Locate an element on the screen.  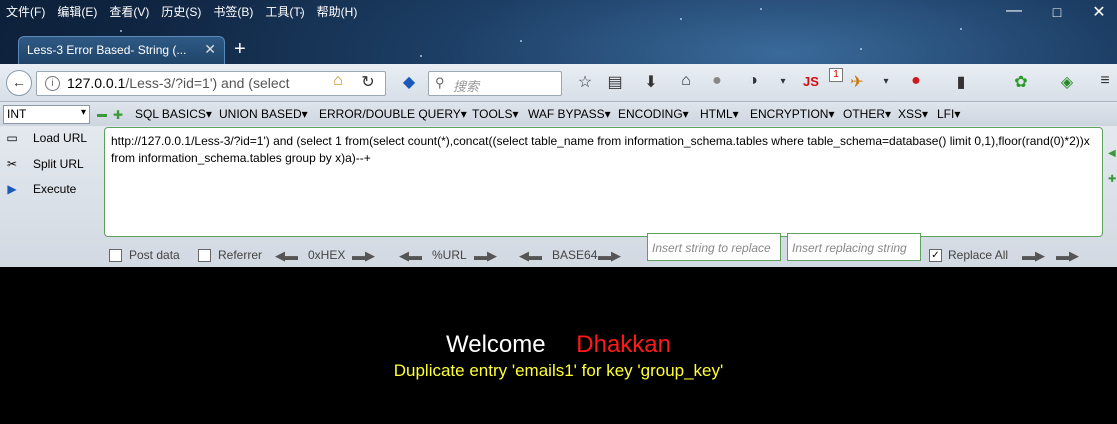
close-window-button: ✕ is located at coordinates (1099, 12).